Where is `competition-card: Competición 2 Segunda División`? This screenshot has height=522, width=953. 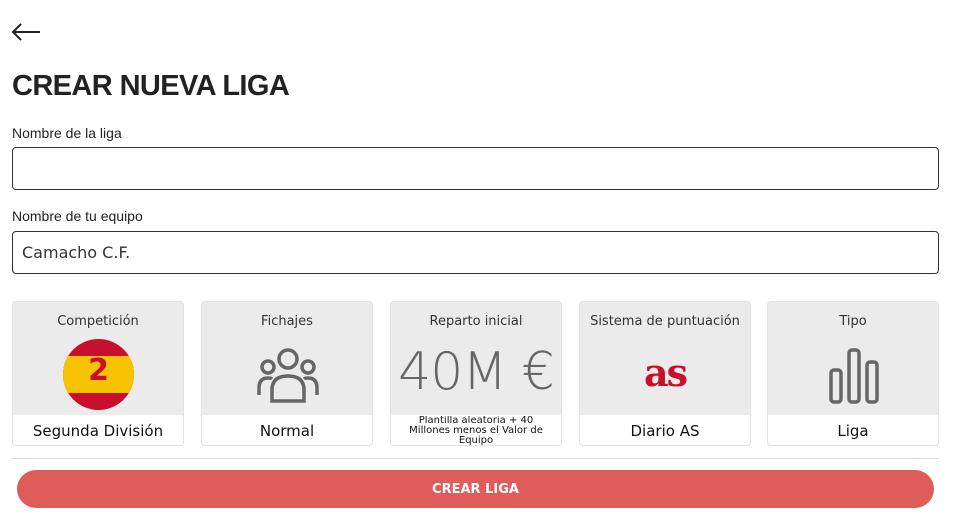 competition-card: Competición 2 Segunda División is located at coordinates (98, 373).